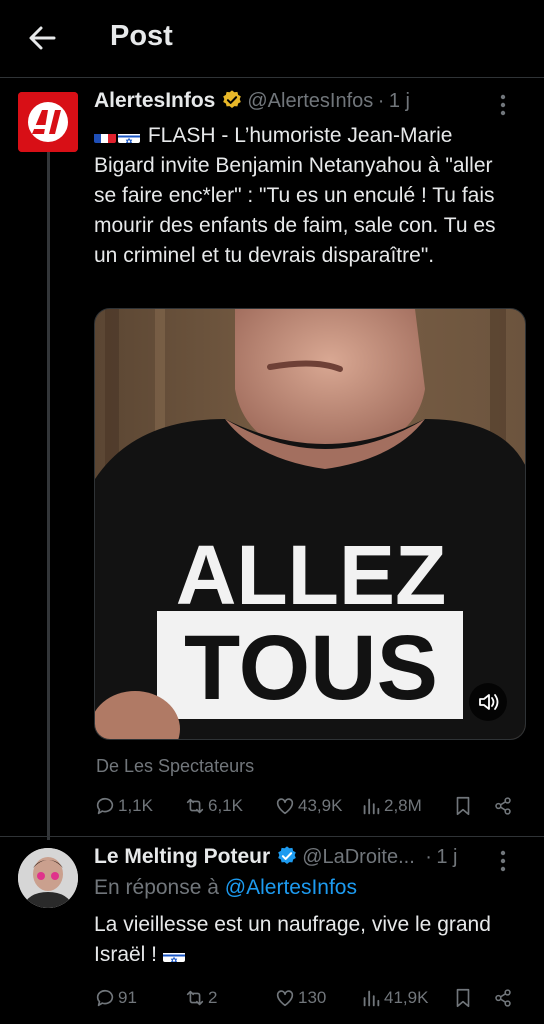  I want to click on like-count: 130, so click(312, 997).